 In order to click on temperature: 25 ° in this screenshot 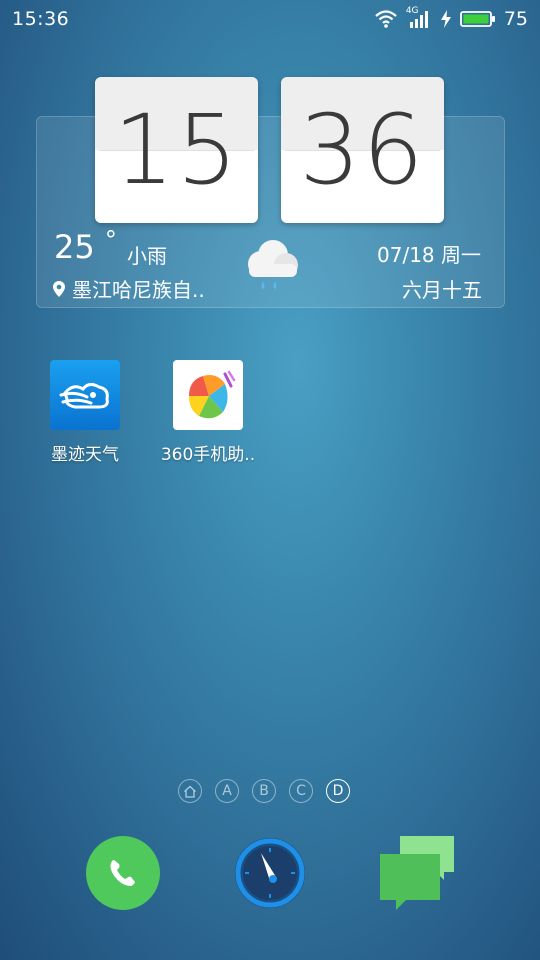, I will do `click(85, 246)`.